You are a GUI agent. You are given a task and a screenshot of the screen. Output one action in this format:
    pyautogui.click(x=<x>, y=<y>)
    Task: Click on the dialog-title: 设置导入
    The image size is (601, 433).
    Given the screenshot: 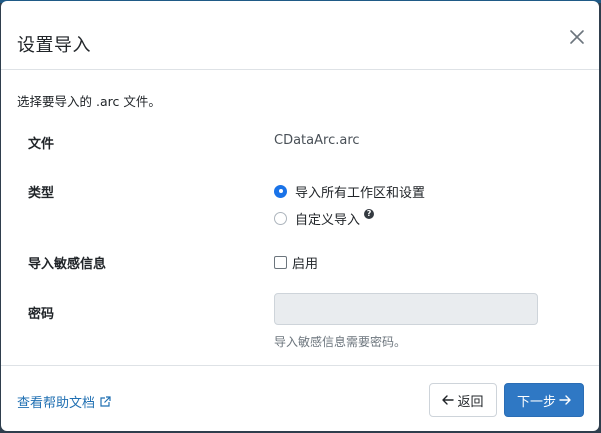 What is the action you would take?
    pyautogui.click(x=54, y=45)
    